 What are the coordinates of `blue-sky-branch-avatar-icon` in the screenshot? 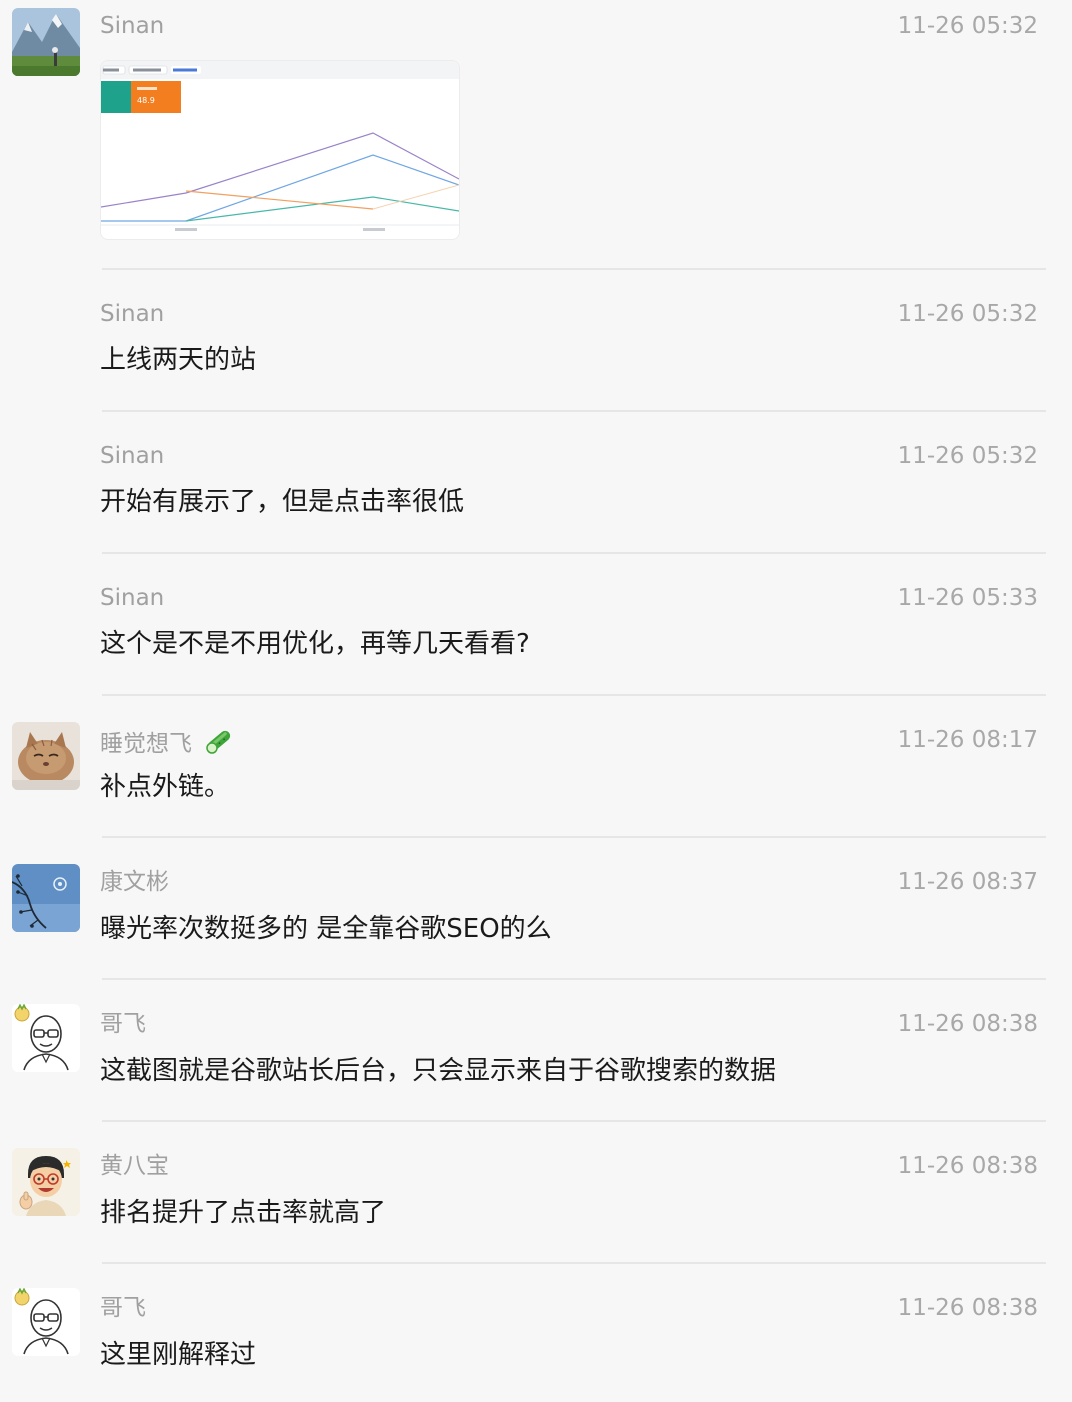 It's located at (46, 898).